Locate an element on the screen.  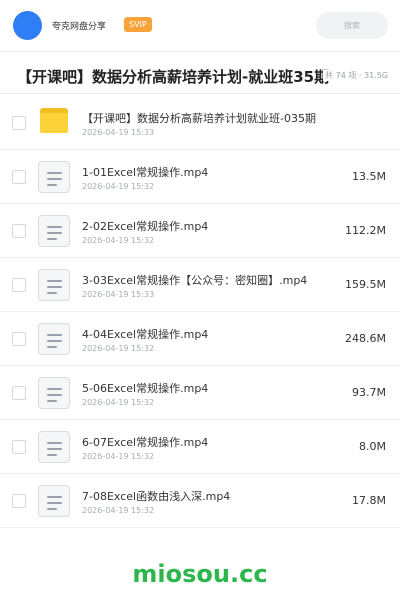
item-name: 3-03Excel常规操作【公众号：密知圈】.mp4 is located at coordinates (194, 280).